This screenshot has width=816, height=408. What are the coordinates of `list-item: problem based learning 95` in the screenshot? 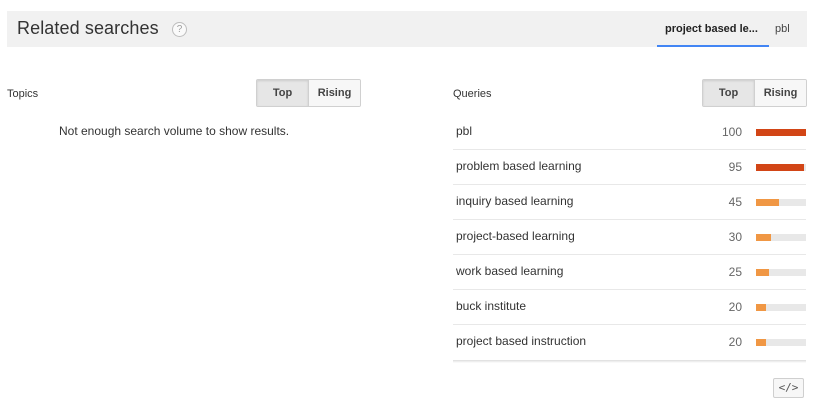 It's located at (629, 167).